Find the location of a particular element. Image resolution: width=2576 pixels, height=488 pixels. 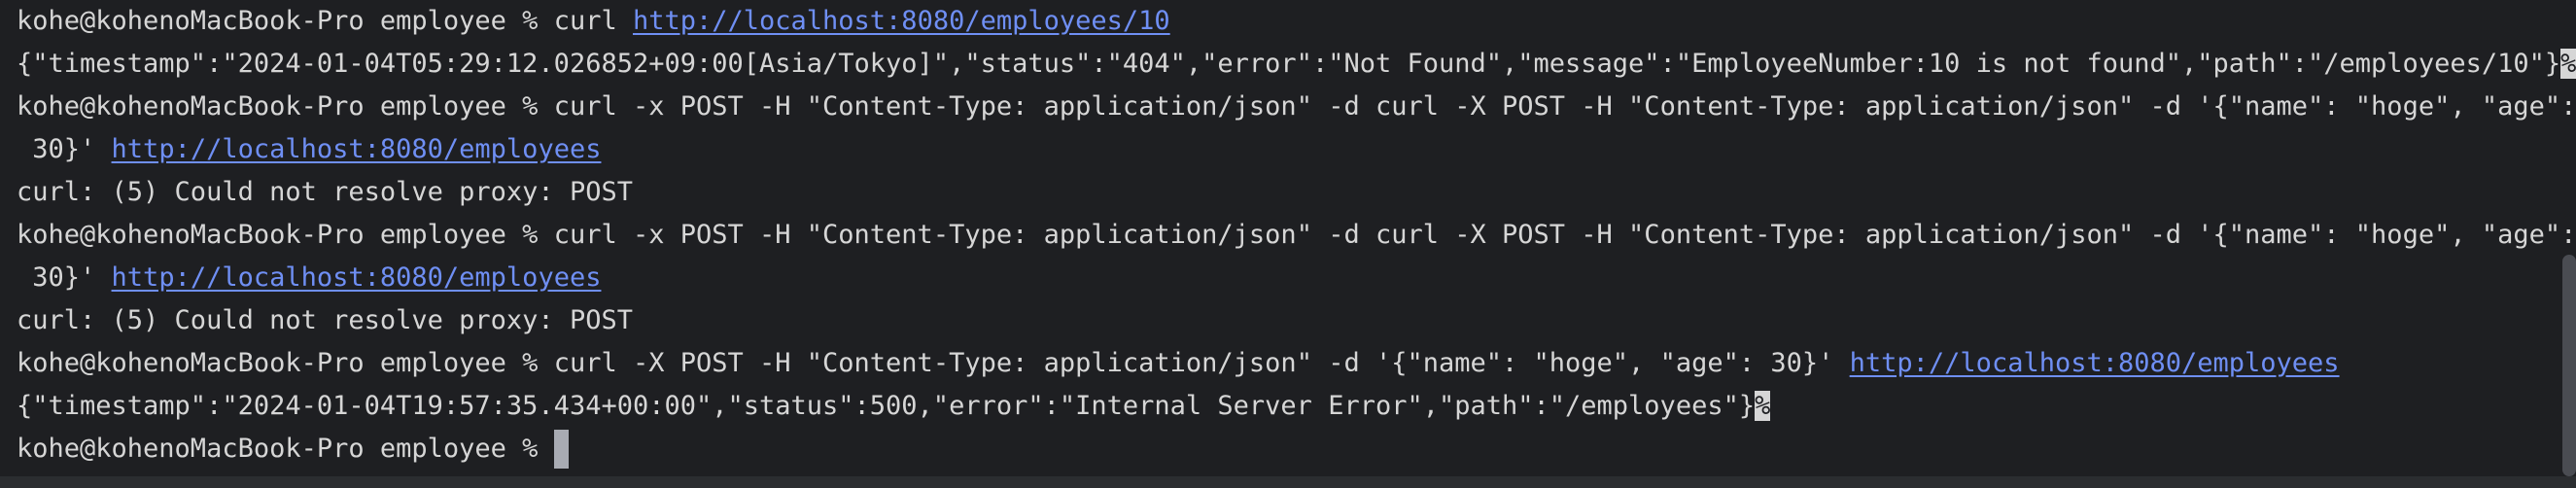

active-prompt-line: kohe@kohenoMacBook-Pro employee % is located at coordinates (293, 450).